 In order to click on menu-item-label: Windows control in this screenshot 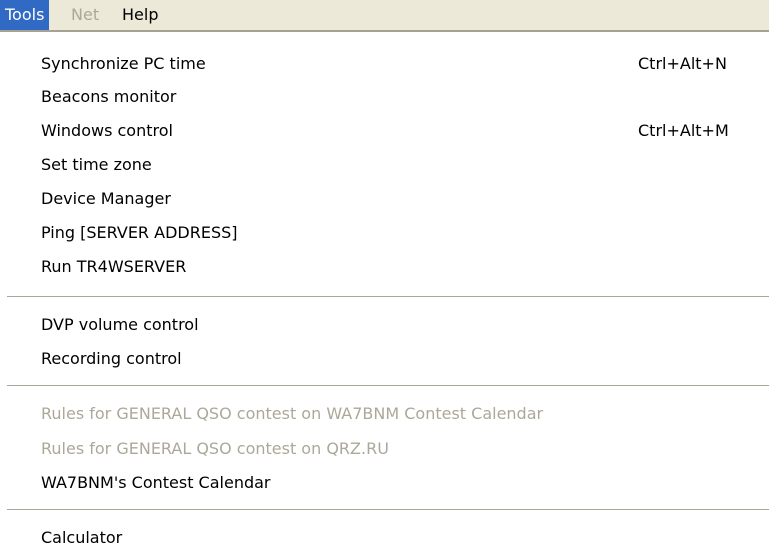, I will do `click(107, 130)`.